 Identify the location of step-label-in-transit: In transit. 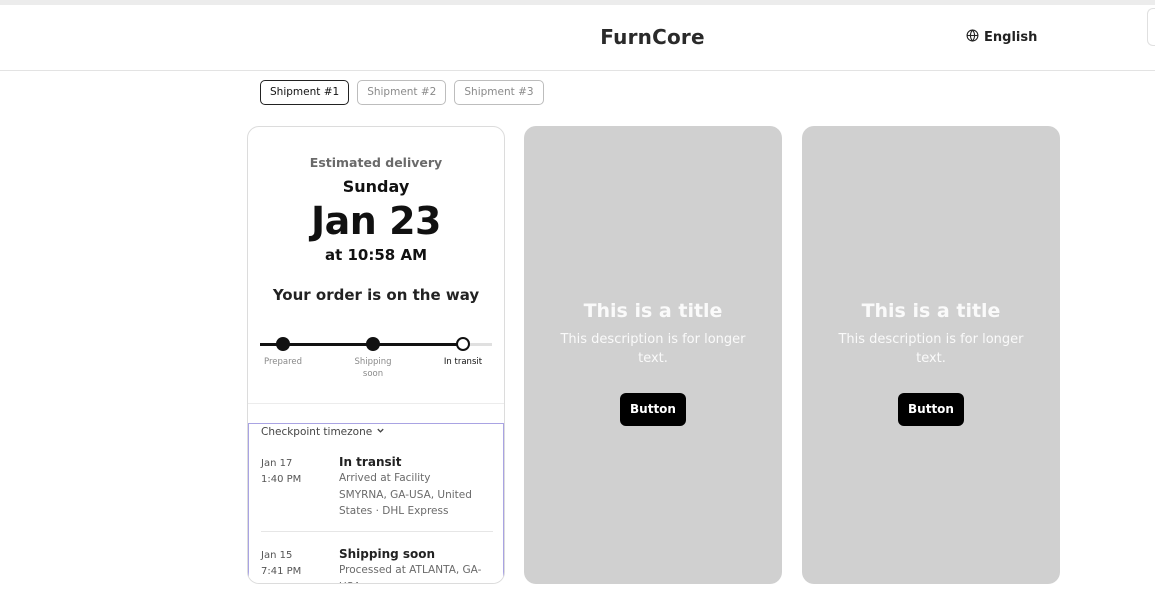
(463, 362).